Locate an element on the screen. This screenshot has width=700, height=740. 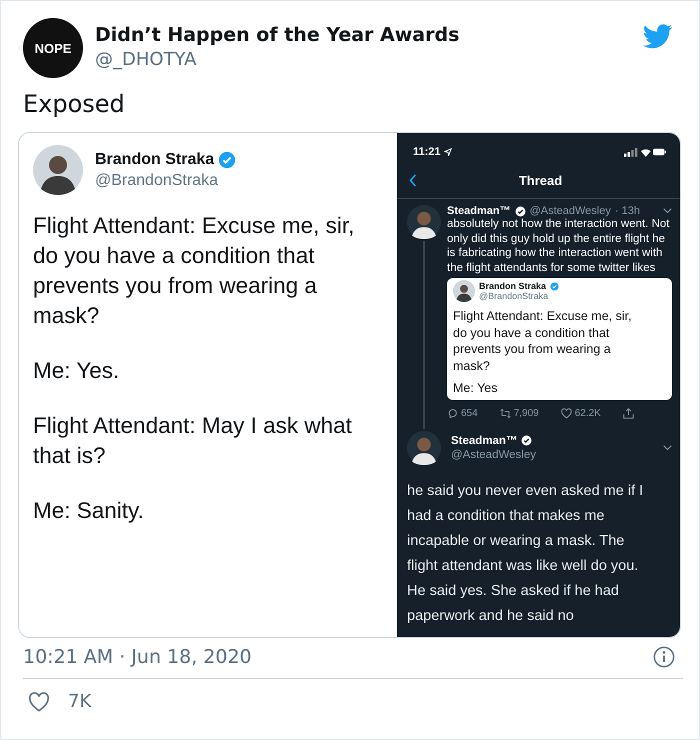
like-count: 7K is located at coordinates (80, 701).